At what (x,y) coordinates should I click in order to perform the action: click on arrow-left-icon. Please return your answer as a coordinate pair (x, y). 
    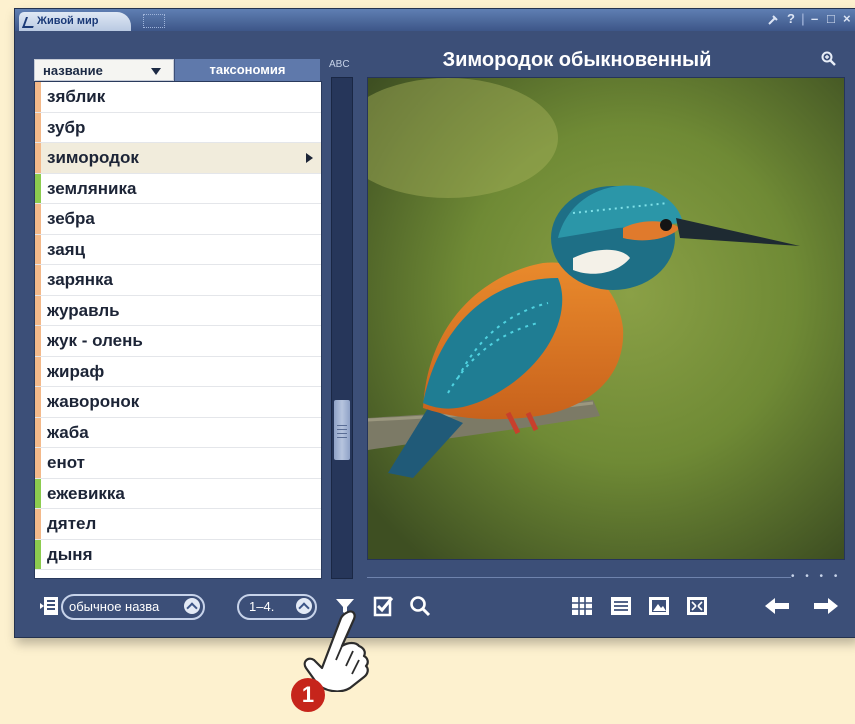
    Looking at the image, I should click on (777, 606).